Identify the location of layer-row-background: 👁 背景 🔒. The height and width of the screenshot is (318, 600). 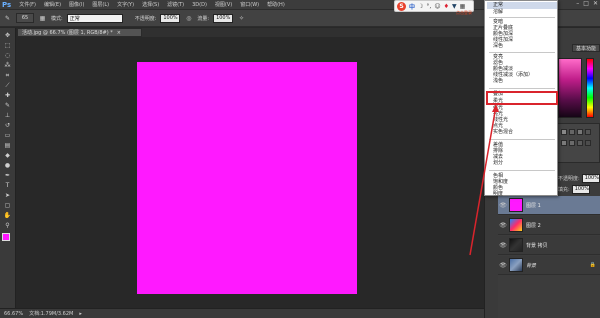
(549, 265).